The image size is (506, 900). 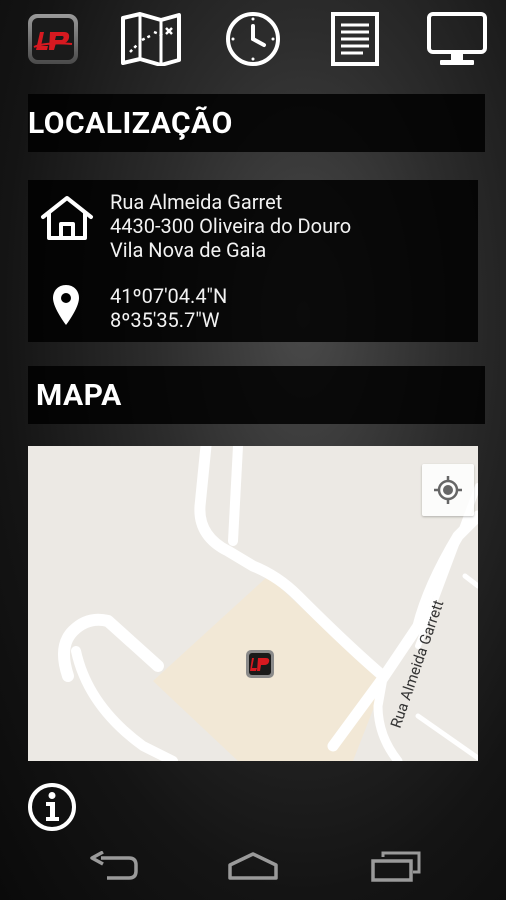 I want to click on location-pin-icon, so click(x=66, y=305).